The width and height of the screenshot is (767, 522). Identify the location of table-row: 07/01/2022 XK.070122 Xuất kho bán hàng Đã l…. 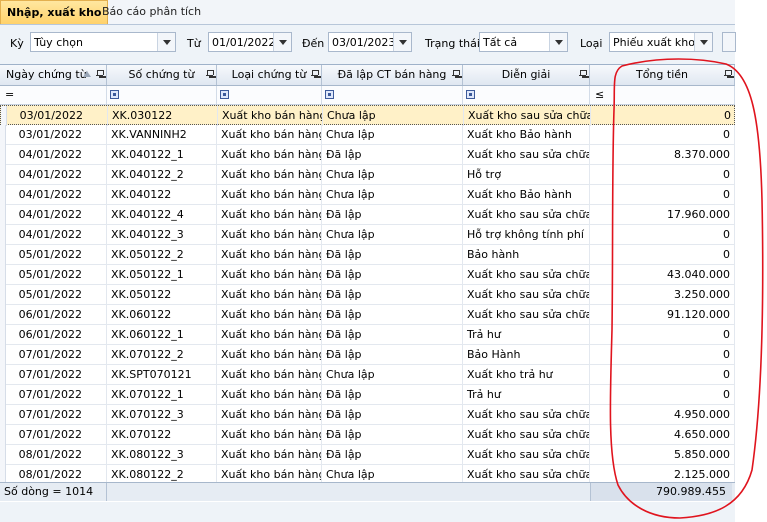
(367, 435).